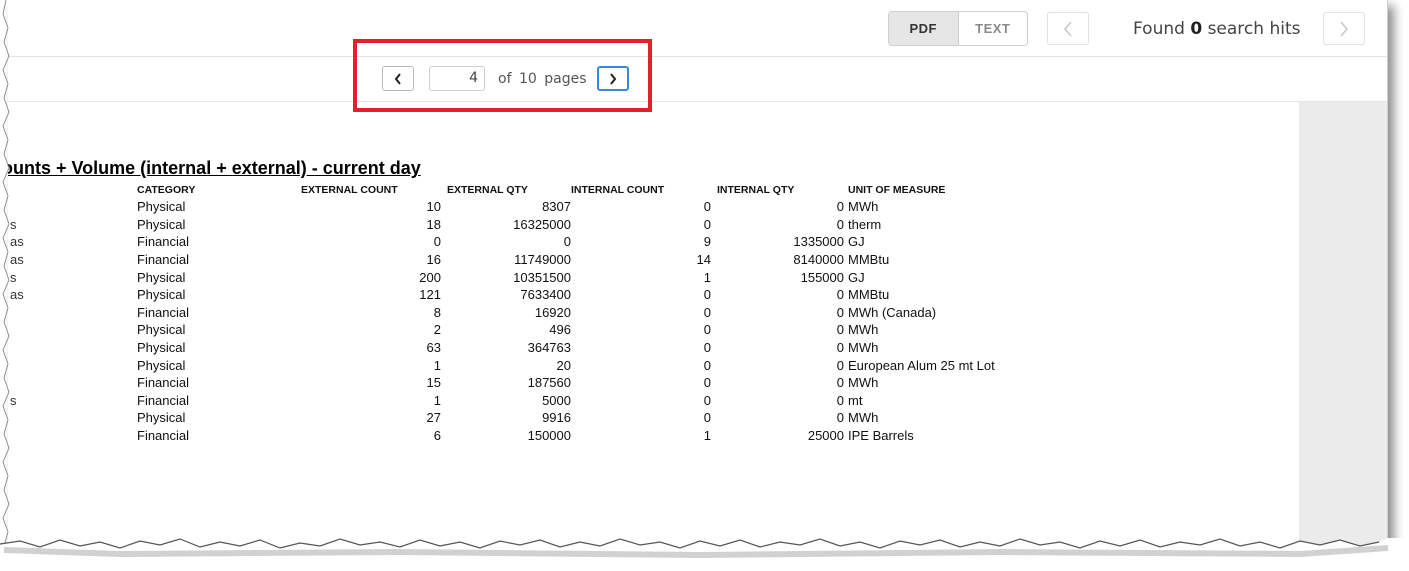 Image resolution: width=1409 pixels, height=571 pixels. I want to click on external-qty-cell: 7633400, so click(545, 295).